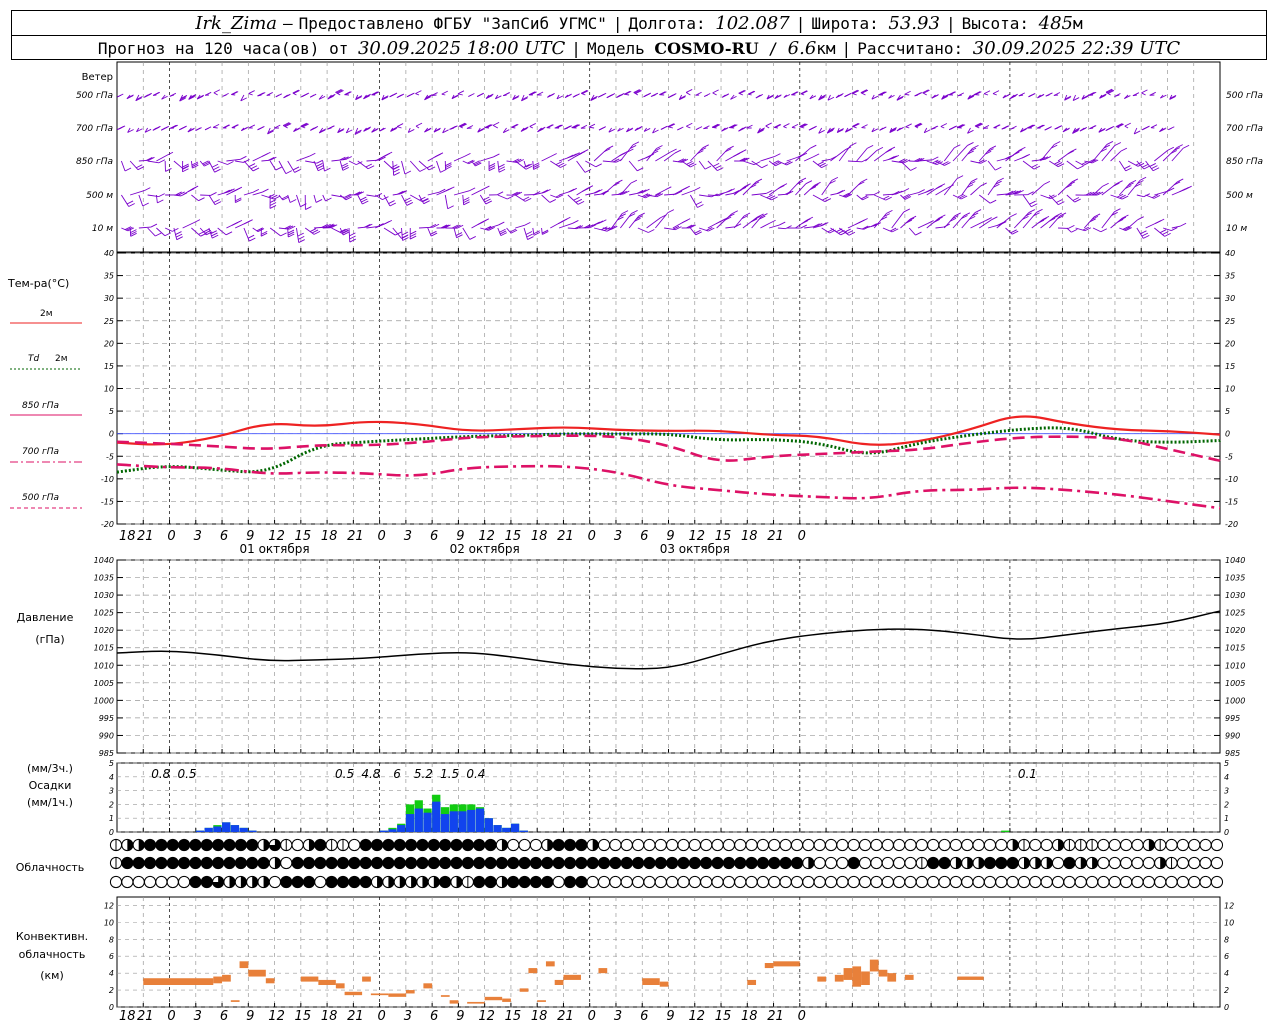 This screenshot has height=1024, width=1280. I want to click on temperature-tick-label-left: 15, so click(109, 366).